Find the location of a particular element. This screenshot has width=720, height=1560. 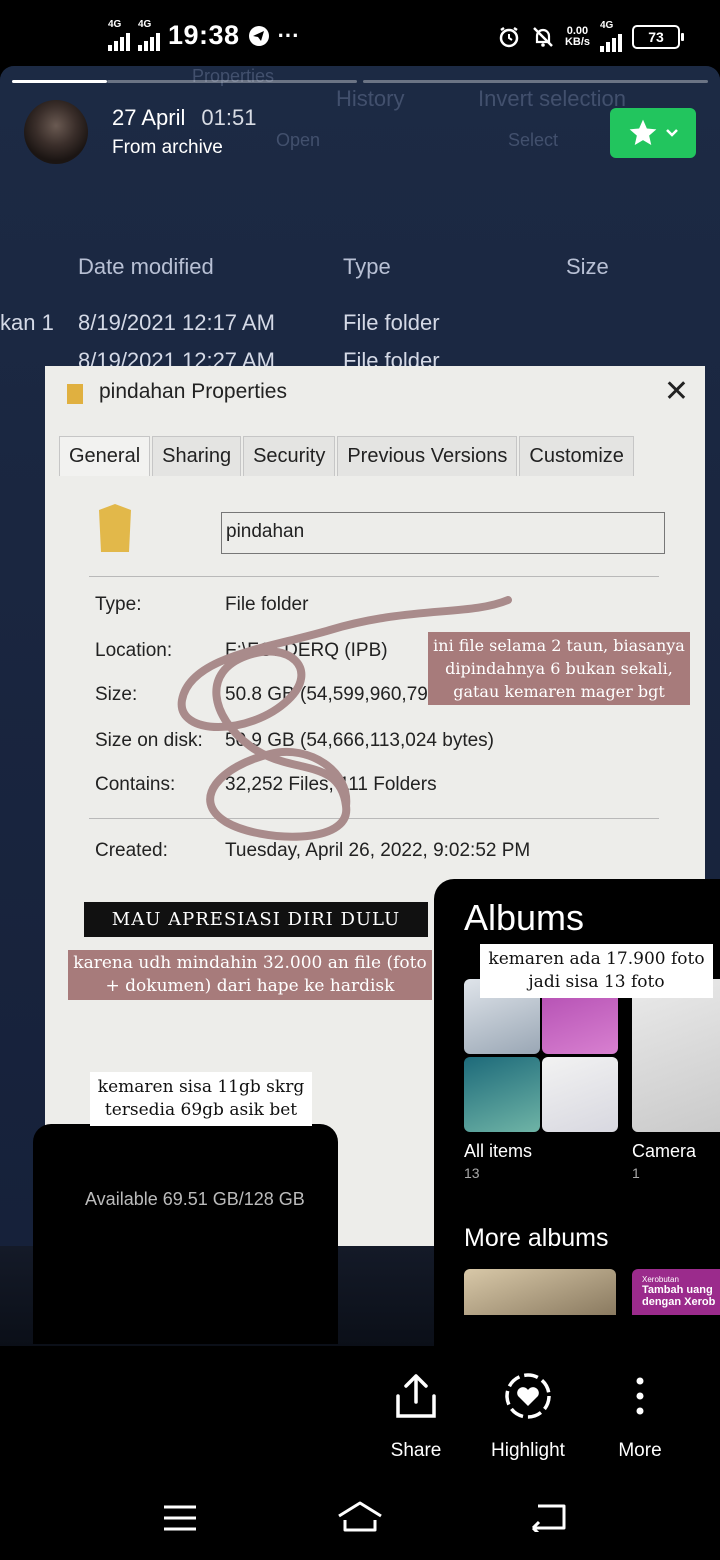

clock: 19:38 is located at coordinates (204, 35).